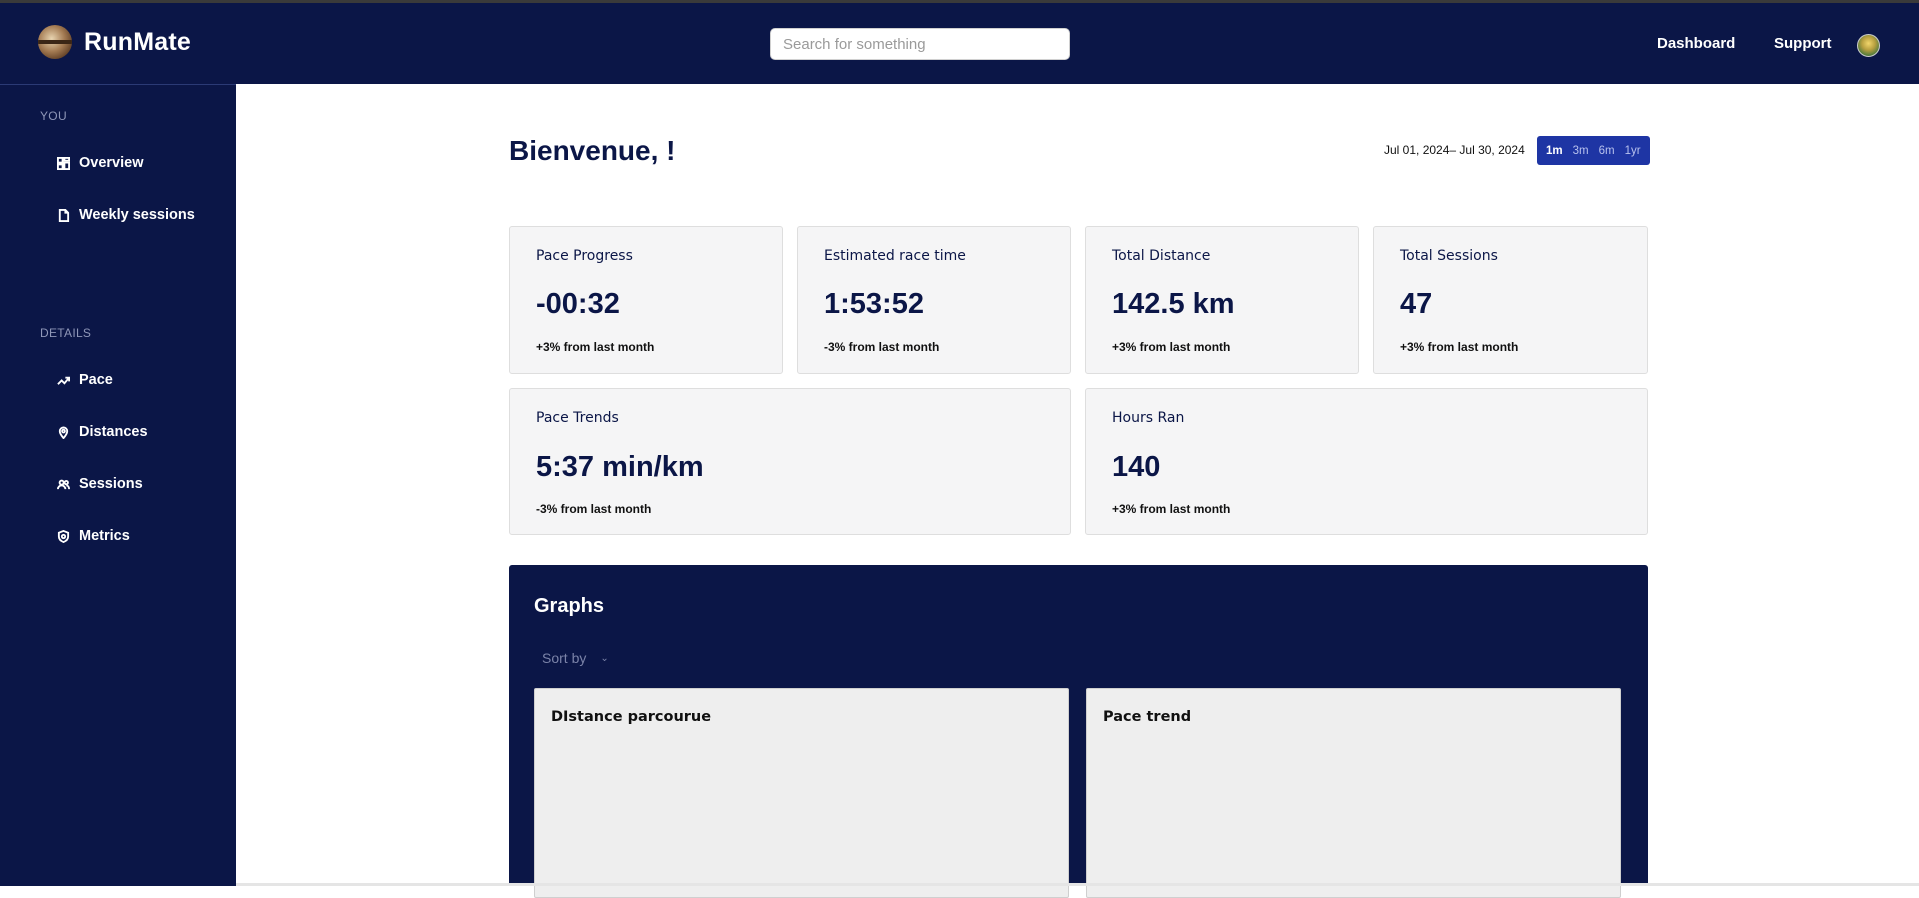 This screenshot has height=898, width=1919. What do you see at coordinates (111, 484) in the screenshot?
I see `sidebar-item-label: Sessions` at bounding box center [111, 484].